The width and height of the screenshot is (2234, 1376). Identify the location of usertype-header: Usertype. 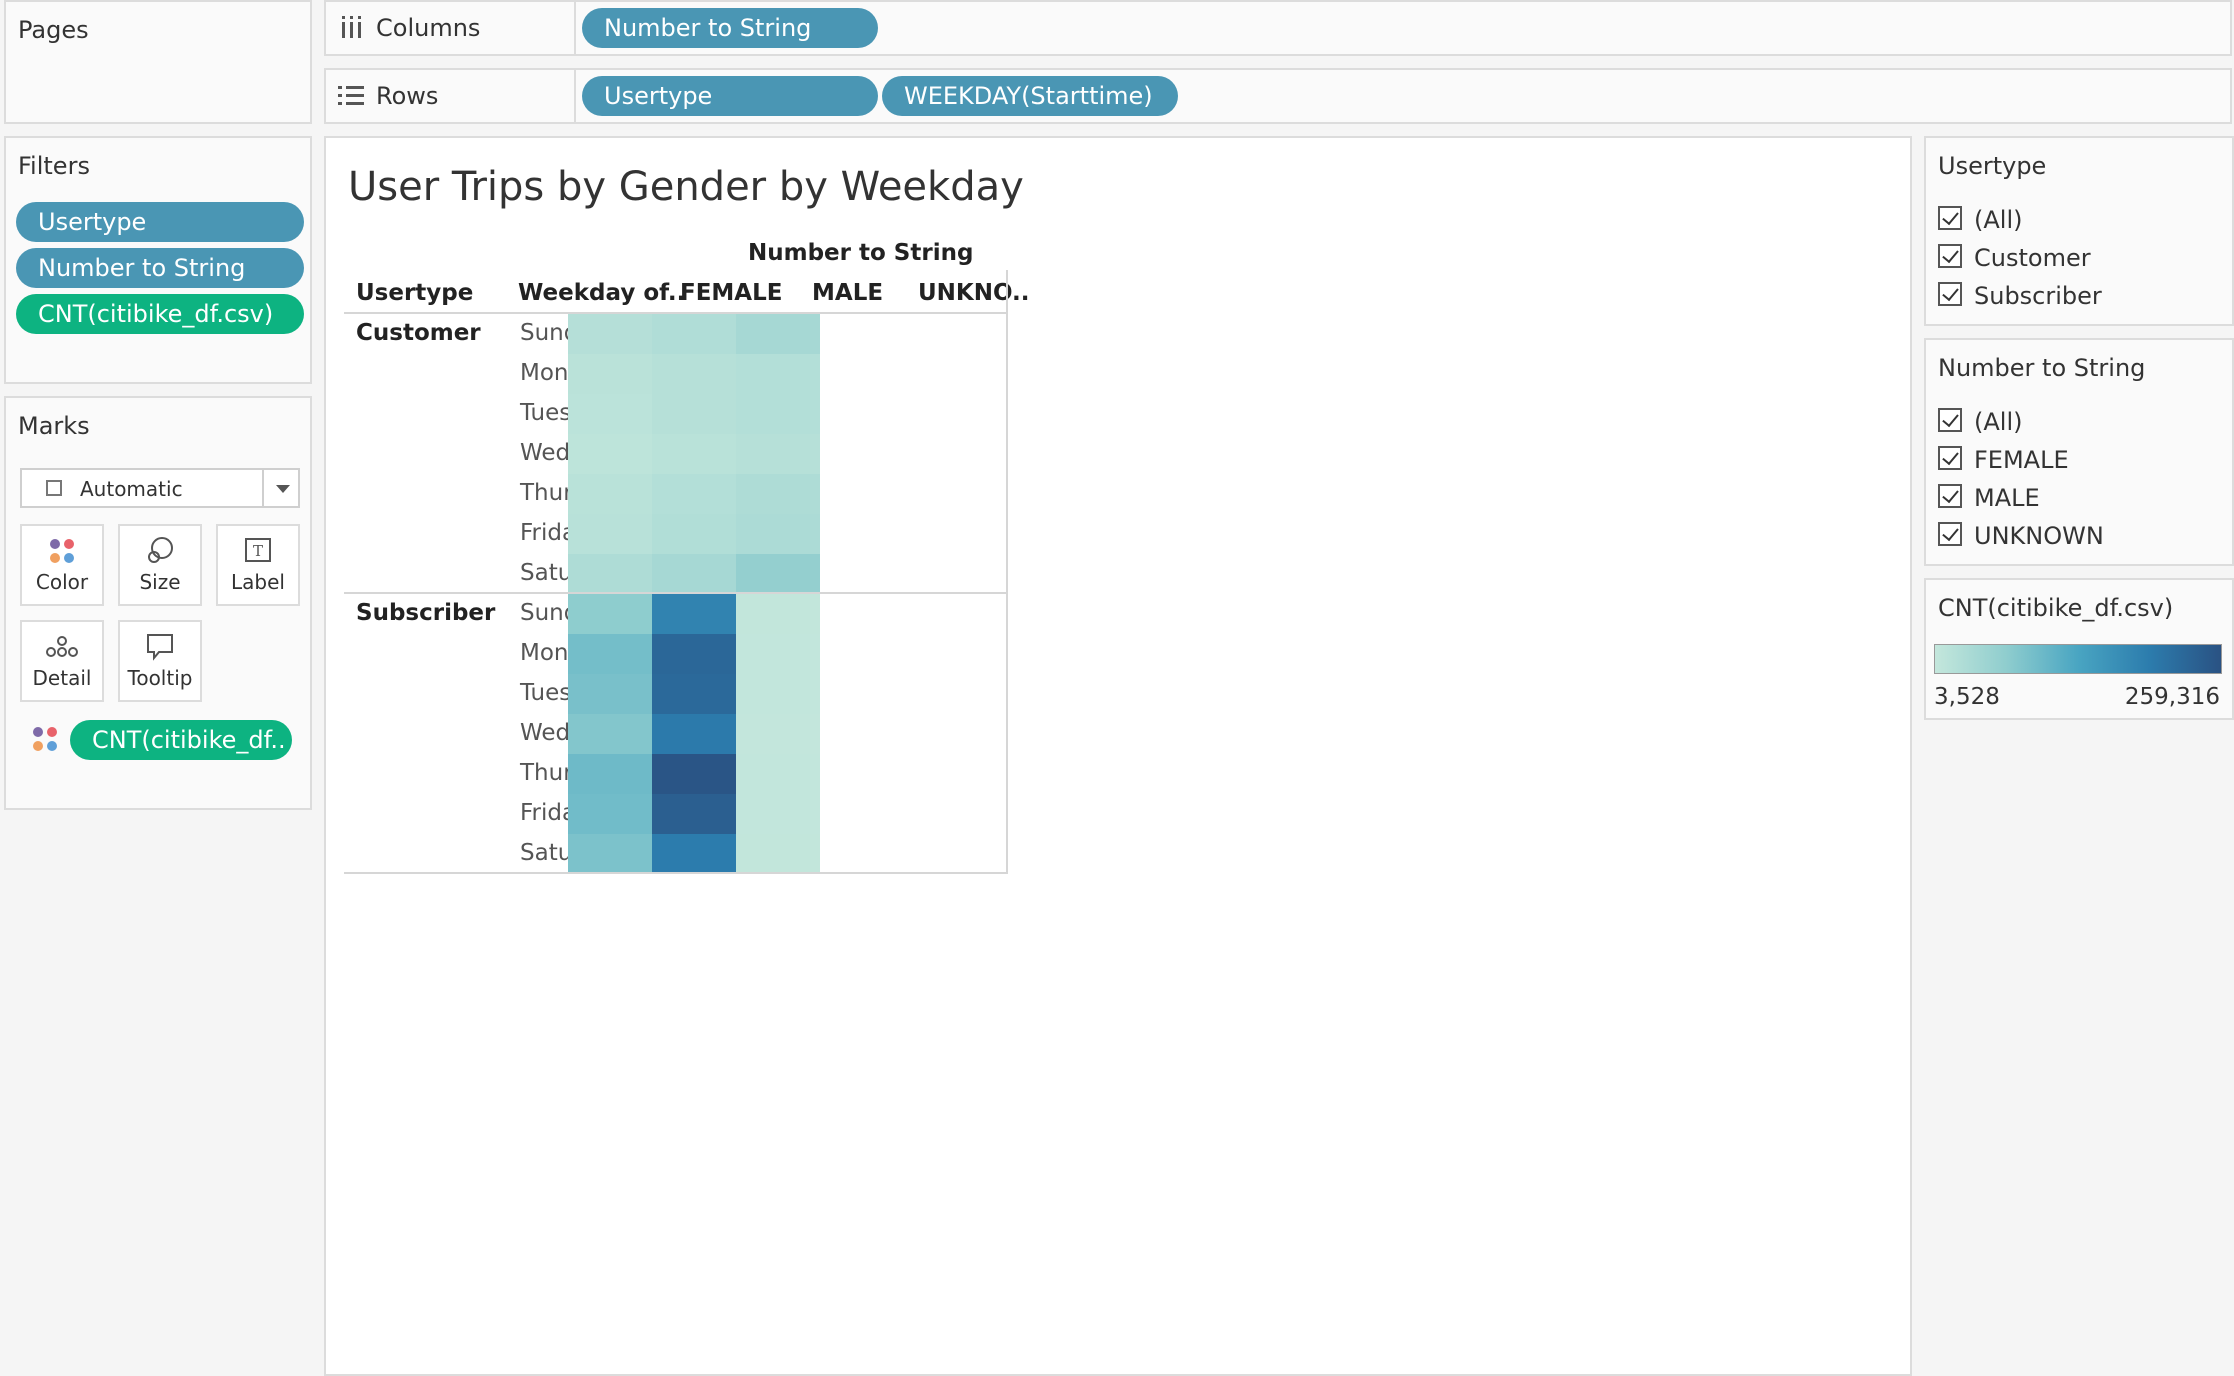
(415, 293).